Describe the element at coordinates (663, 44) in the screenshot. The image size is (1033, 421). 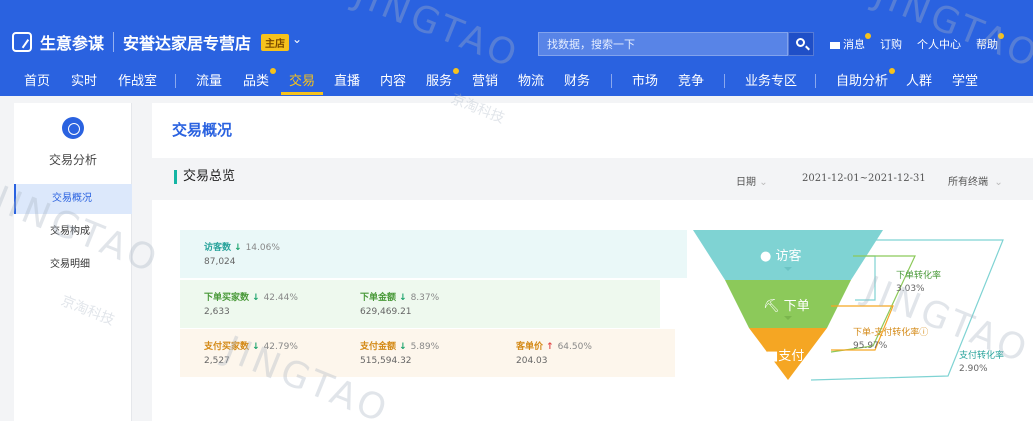
I see `search-input` at that location.